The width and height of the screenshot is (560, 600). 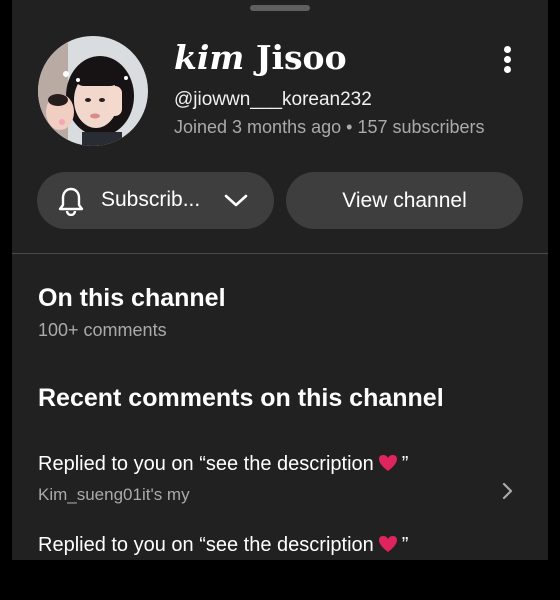 I want to click on channel-meta: Joined 3 months ago • 157 subscribers, so click(x=329, y=127).